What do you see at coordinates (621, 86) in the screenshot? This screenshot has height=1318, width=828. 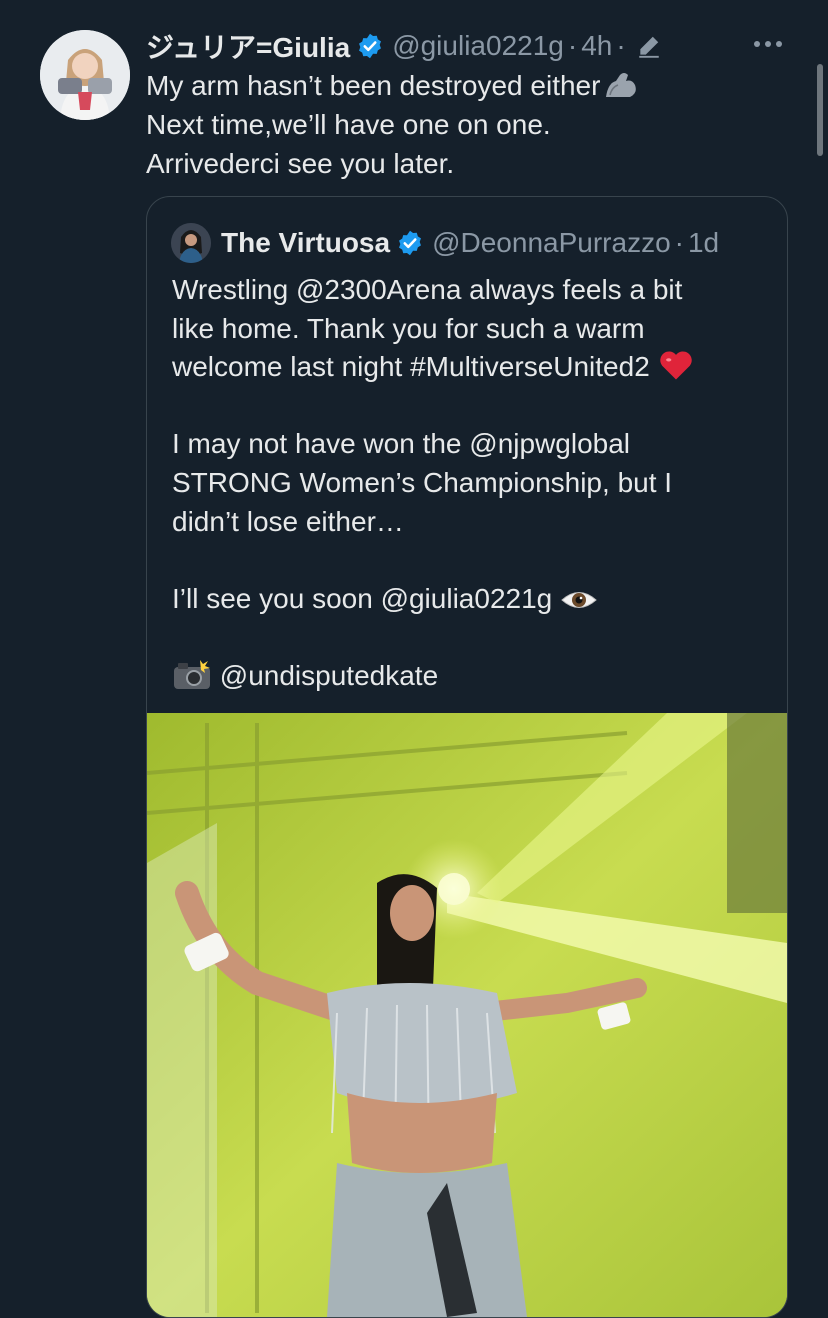 I see `flexed-arm-emoji` at bounding box center [621, 86].